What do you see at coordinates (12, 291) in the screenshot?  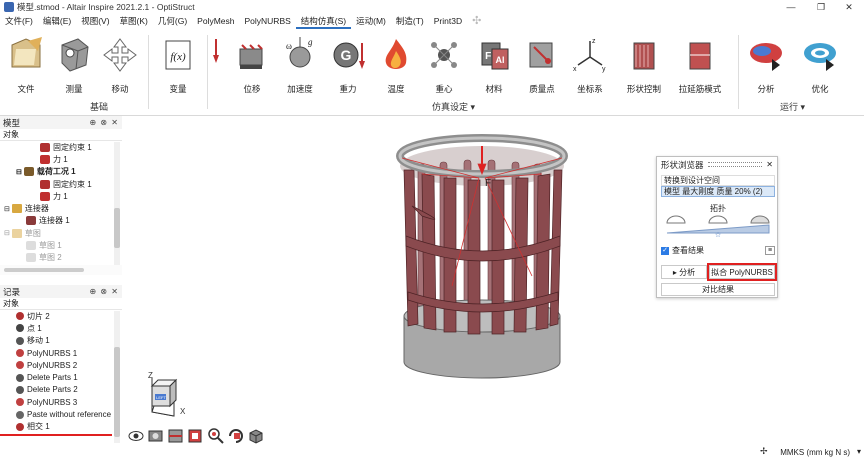 I see `history-panel-title: 记录` at bounding box center [12, 291].